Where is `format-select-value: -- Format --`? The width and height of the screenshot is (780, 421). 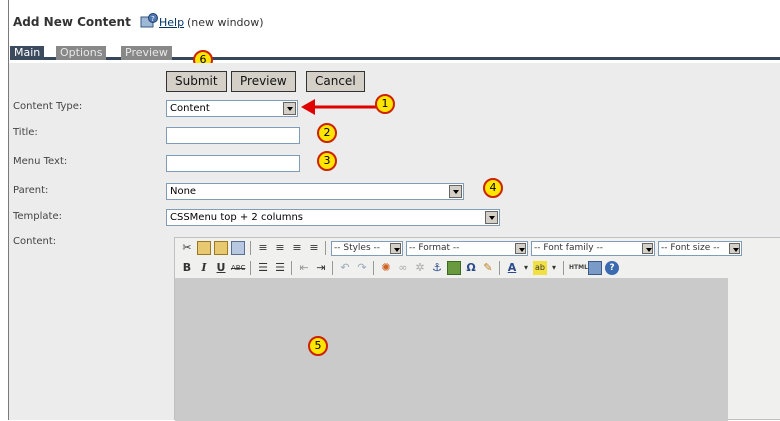
format-select-value: -- Format -- is located at coordinates (434, 248).